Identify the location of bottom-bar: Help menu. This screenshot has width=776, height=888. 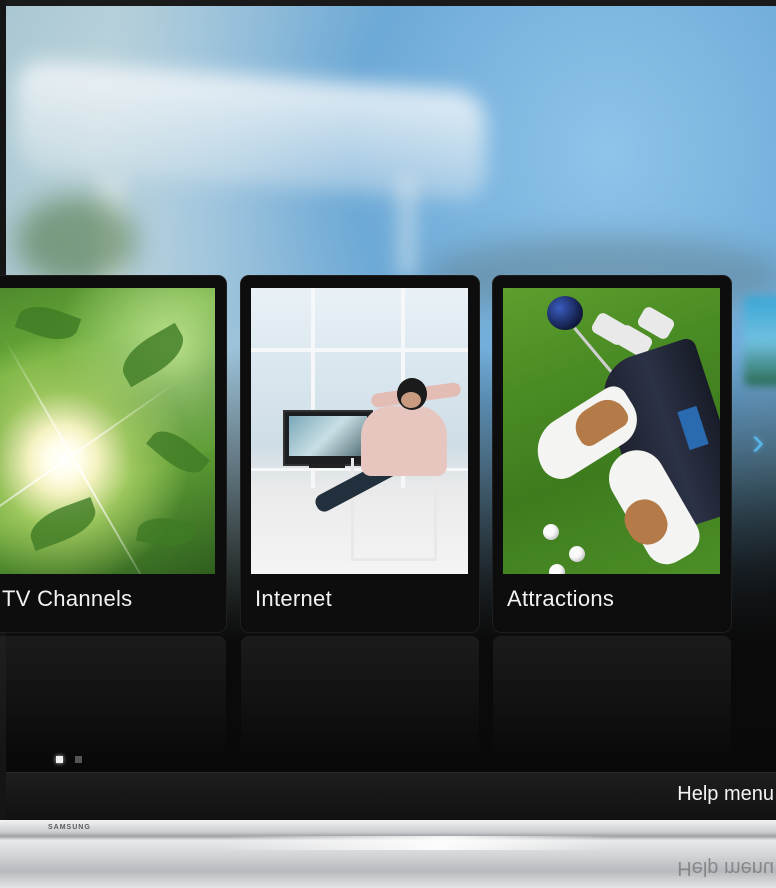
(391, 796).